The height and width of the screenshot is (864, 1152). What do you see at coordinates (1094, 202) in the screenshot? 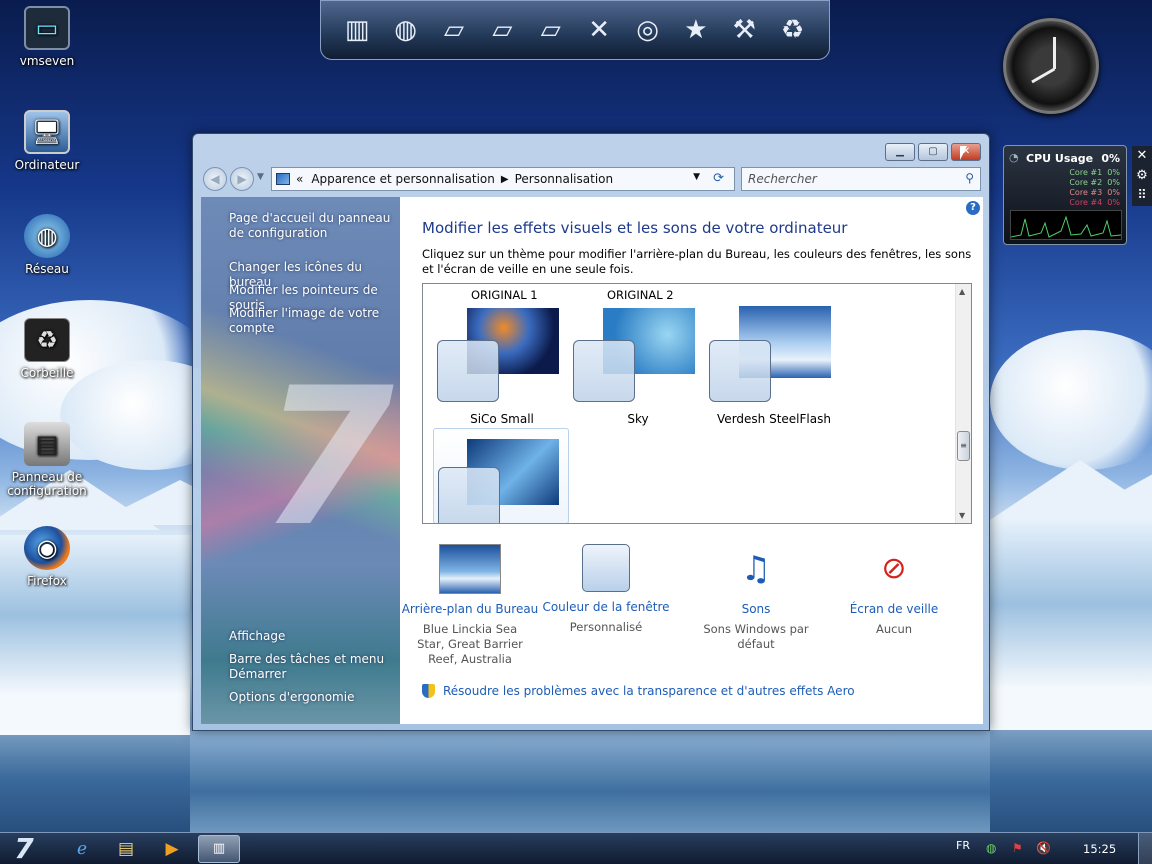
I see `cpu-core-row: Core #4 0%` at bounding box center [1094, 202].